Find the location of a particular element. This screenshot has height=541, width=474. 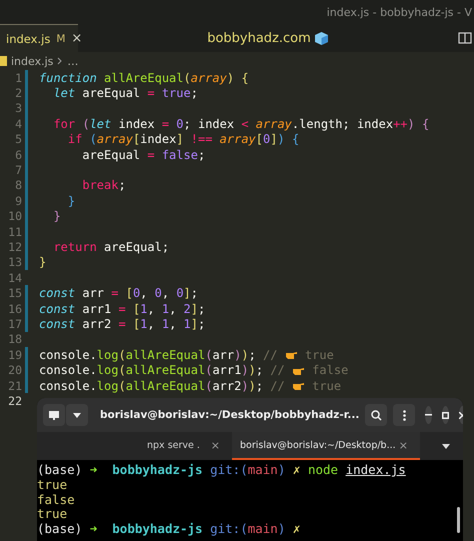

new-tab-button is located at coordinates (54, 415).